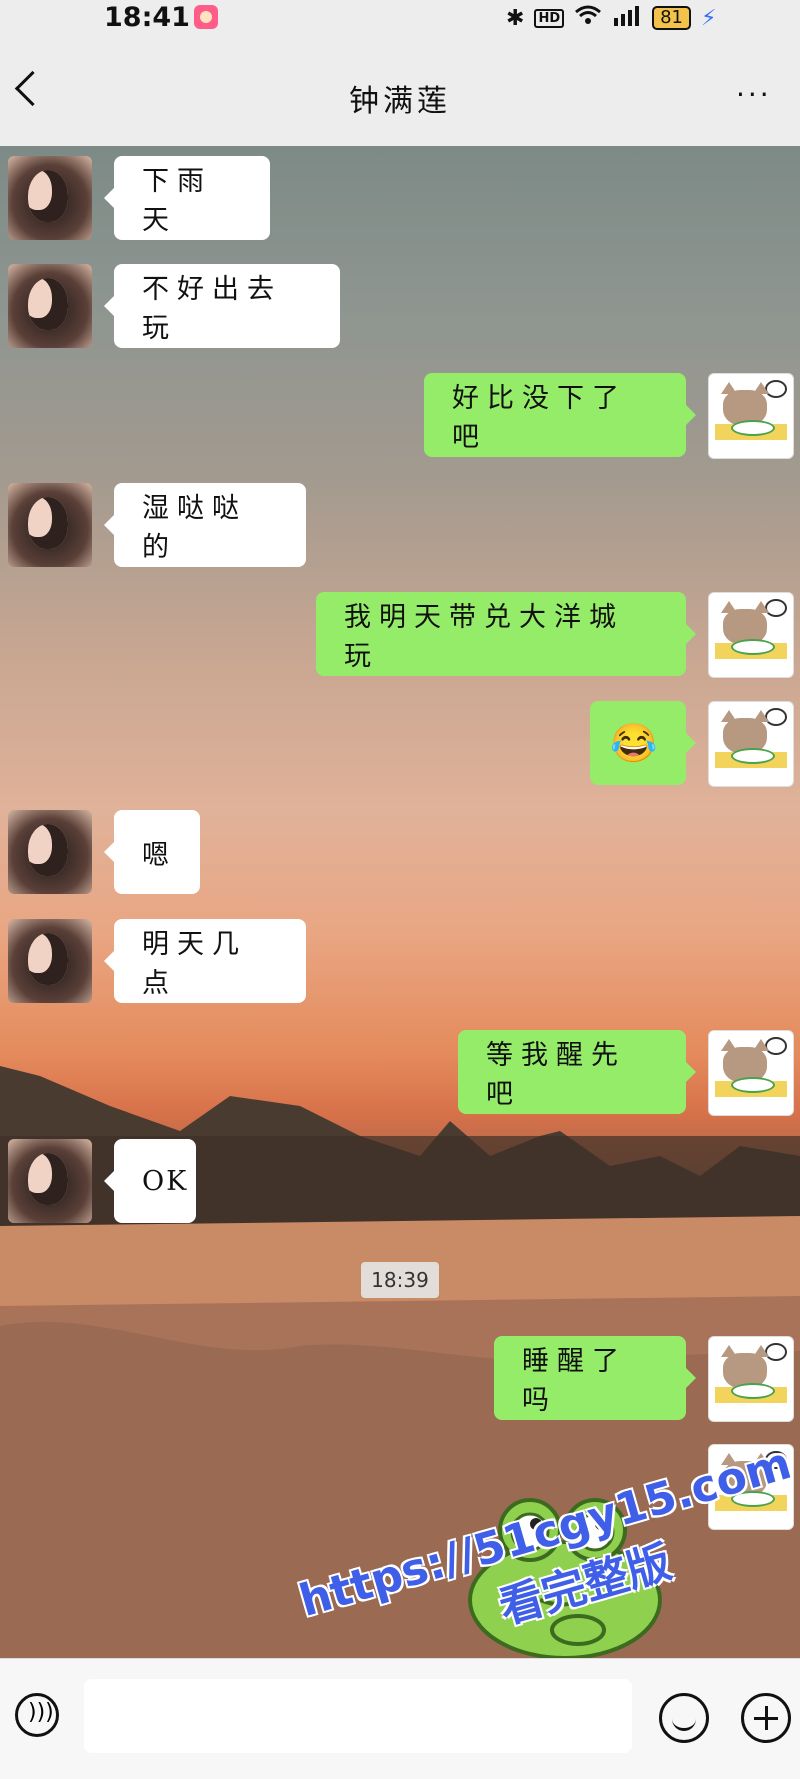 This screenshot has width=800, height=1779. I want to click on outgoing-message: 睡醒了吗, so click(595, 1378).